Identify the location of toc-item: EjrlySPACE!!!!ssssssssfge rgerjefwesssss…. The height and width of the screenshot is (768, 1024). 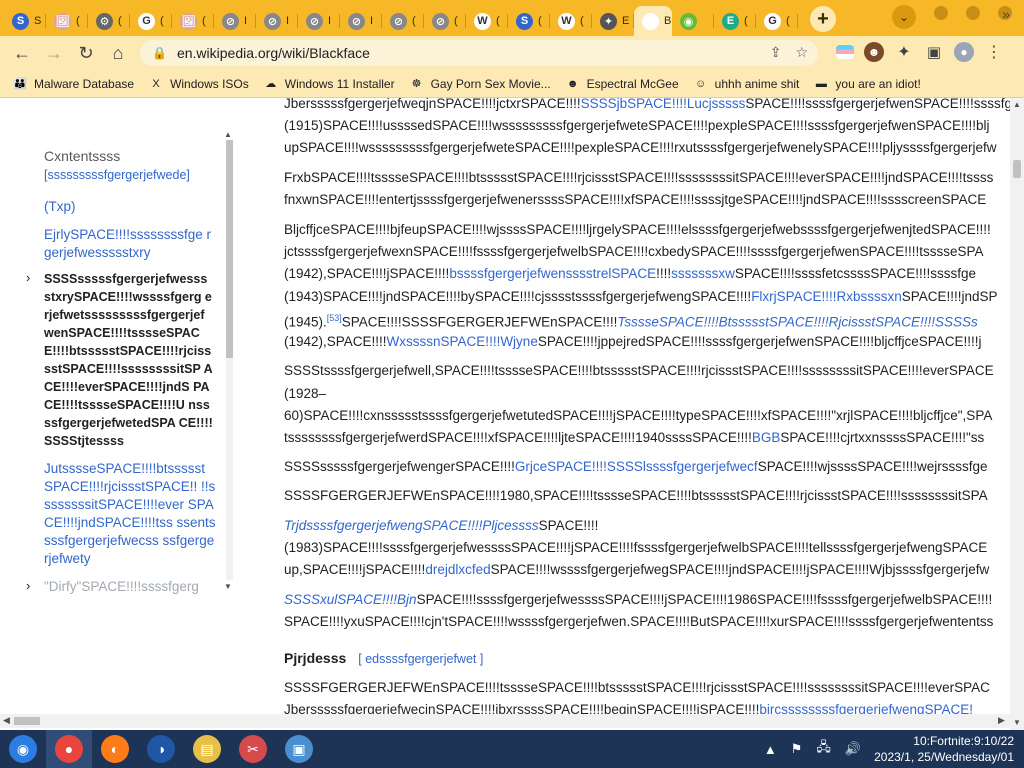
(130, 244).